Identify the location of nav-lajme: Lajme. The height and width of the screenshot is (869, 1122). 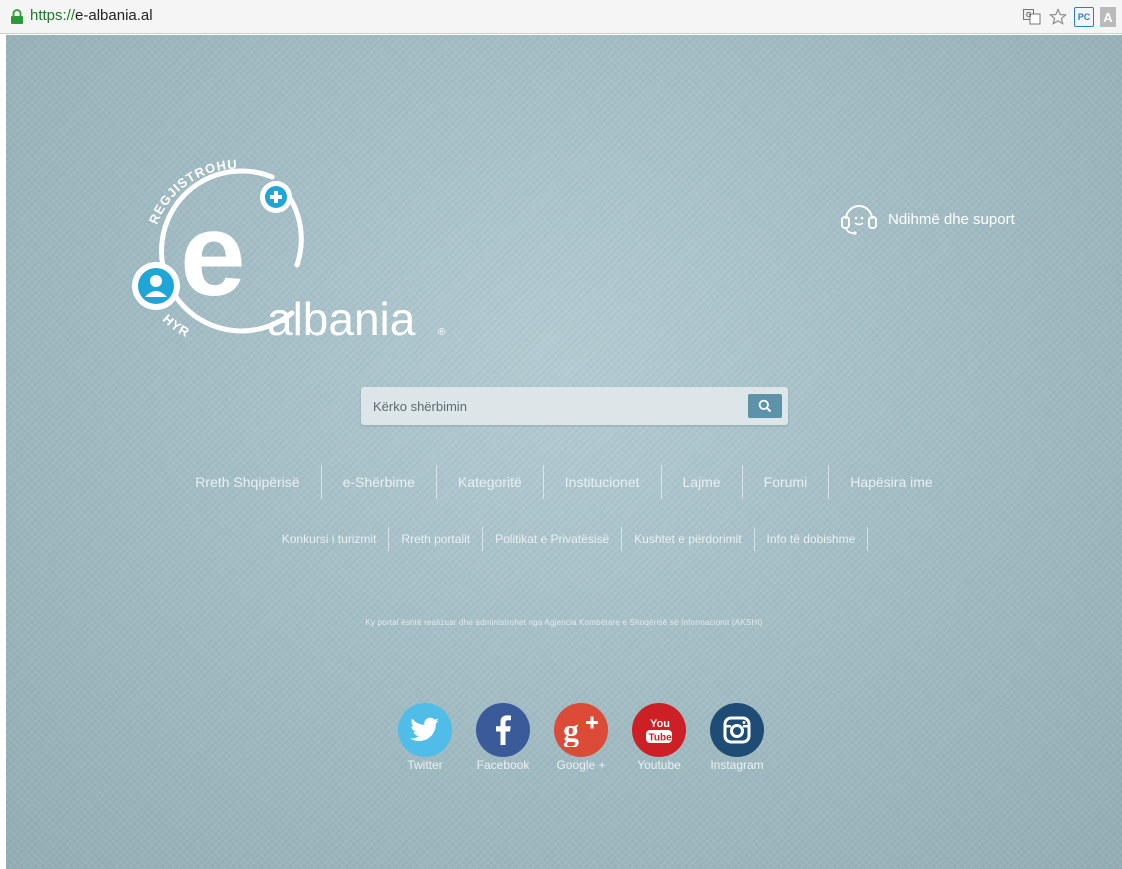
(702, 482).